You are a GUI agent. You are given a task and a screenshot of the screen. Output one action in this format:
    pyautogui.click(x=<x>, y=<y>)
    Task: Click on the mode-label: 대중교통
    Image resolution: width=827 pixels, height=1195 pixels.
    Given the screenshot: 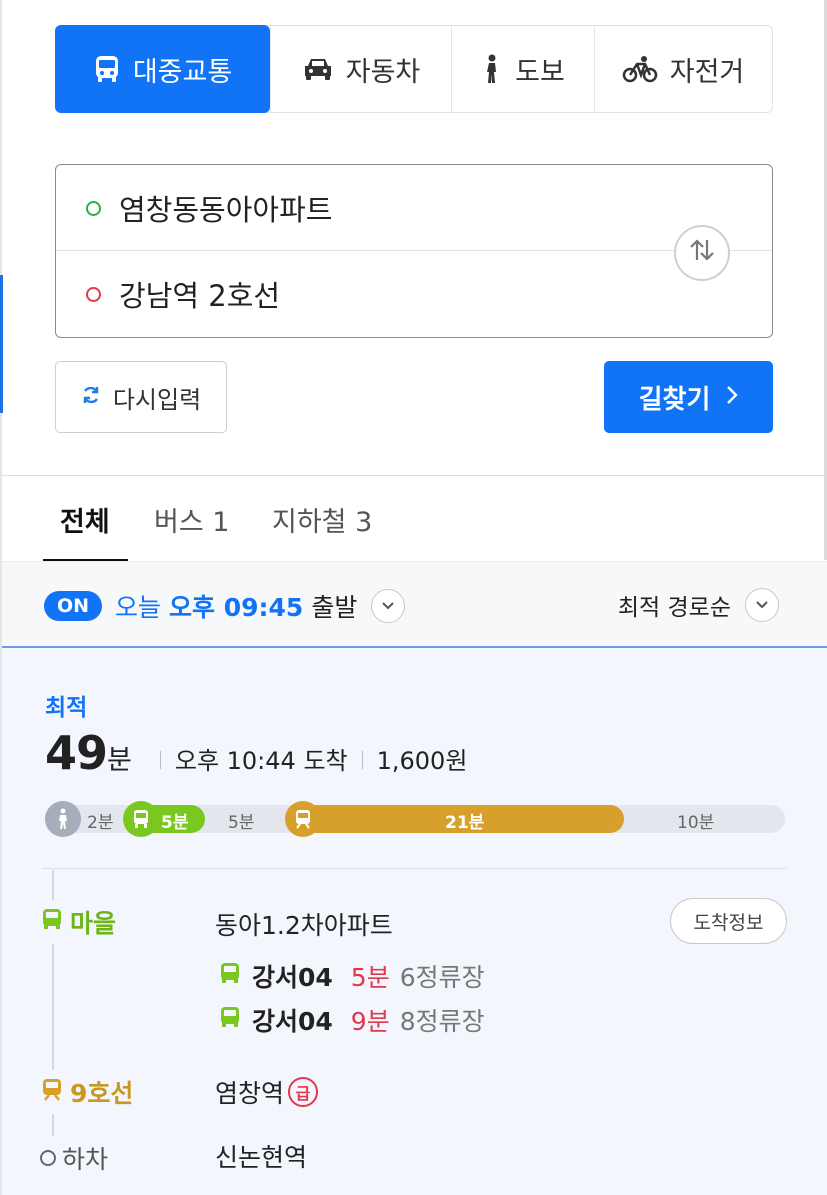 What is the action you would take?
    pyautogui.click(x=182, y=72)
    